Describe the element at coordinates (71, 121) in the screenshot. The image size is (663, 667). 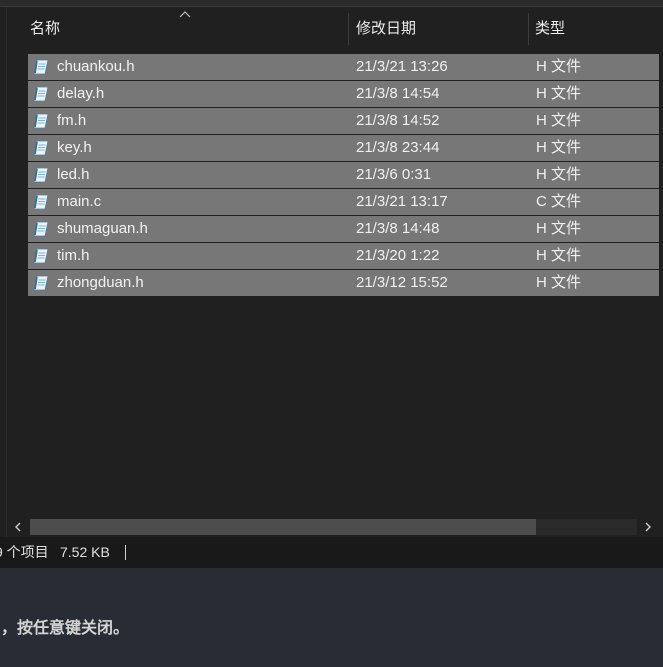
I see `file-name: fm.h` at that location.